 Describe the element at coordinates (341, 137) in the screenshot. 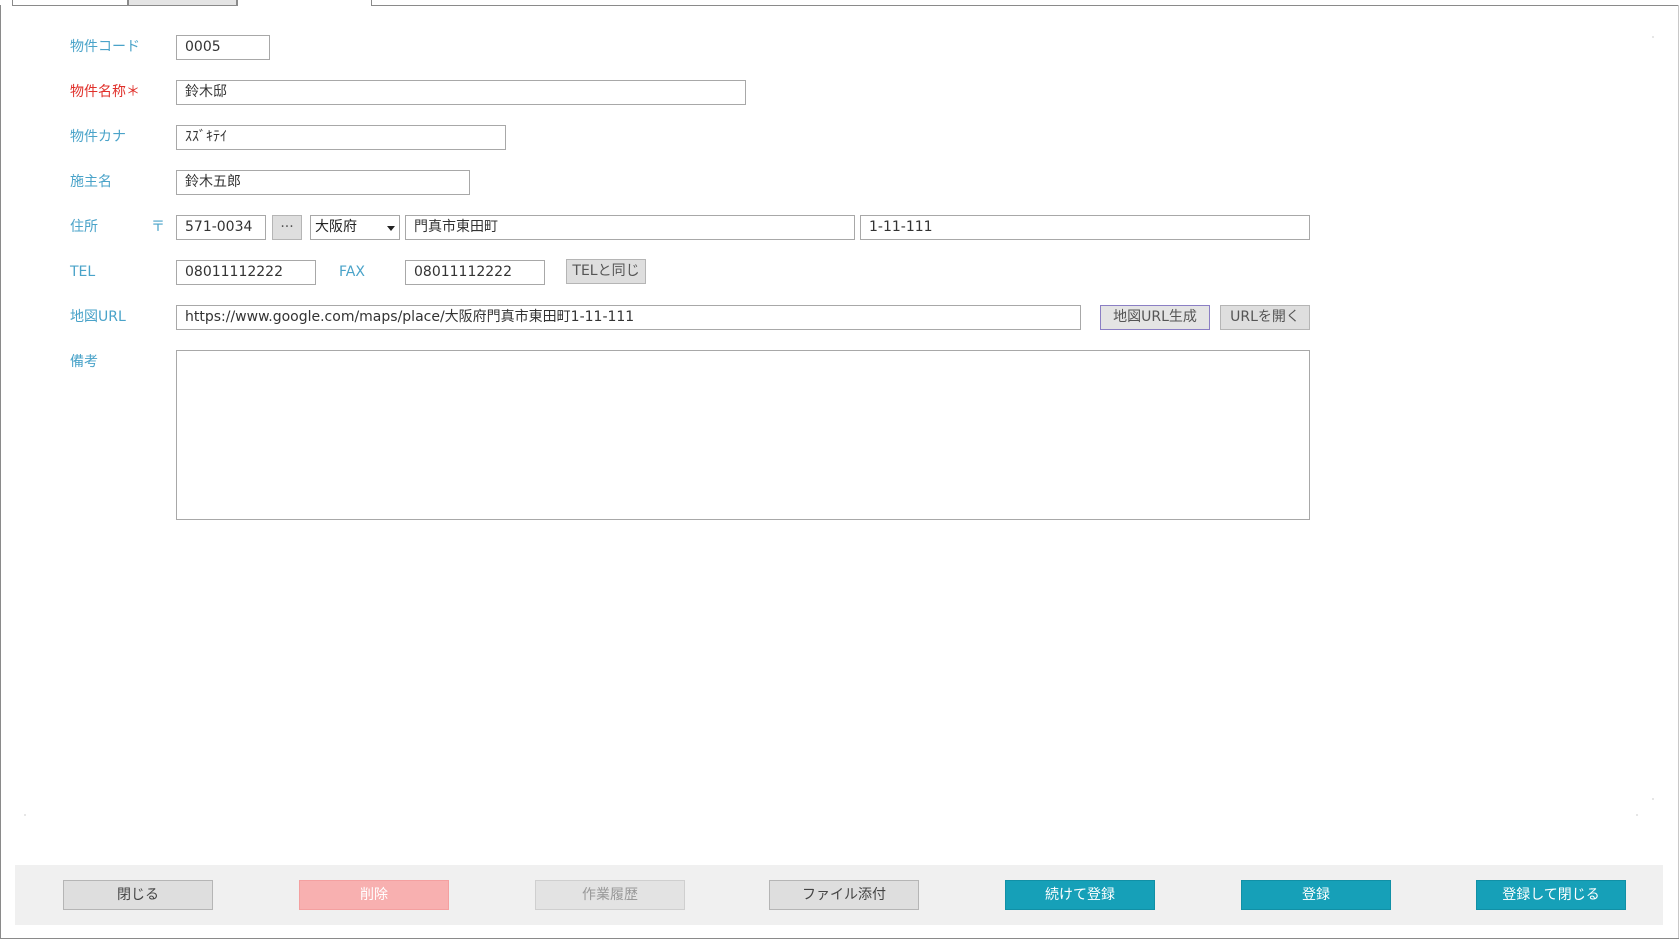

I see `kana-input: ｽｽﾞｷﾃｲ` at that location.